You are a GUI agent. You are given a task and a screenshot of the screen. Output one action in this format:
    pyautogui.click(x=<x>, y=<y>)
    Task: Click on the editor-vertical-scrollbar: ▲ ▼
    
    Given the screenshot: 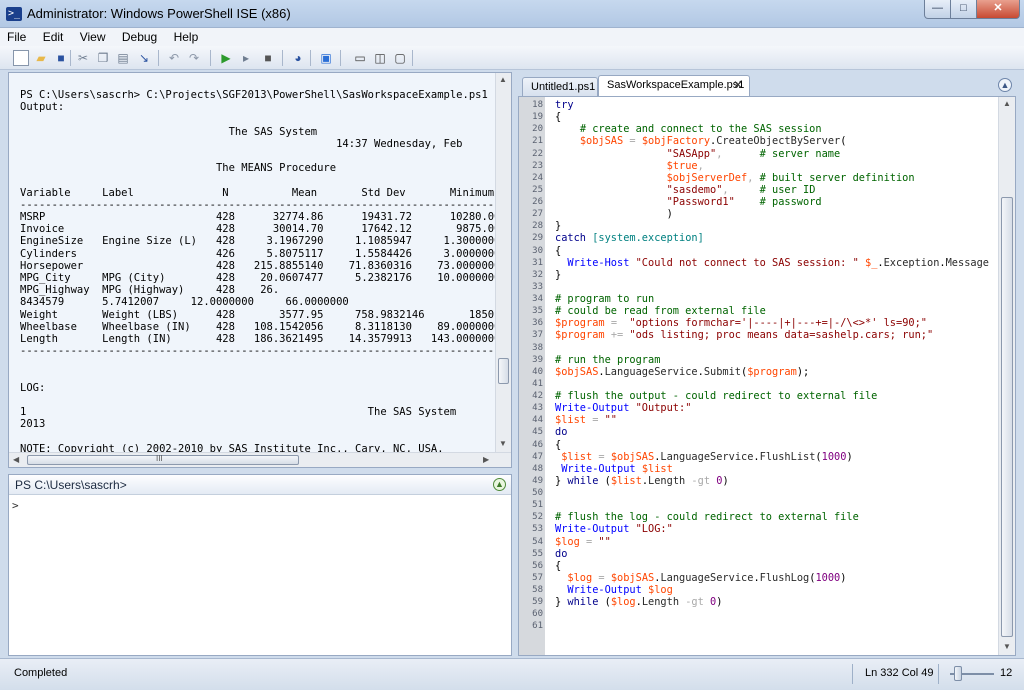 What is the action you would take?
    pyautogui.click(x=1006, y=376)
    